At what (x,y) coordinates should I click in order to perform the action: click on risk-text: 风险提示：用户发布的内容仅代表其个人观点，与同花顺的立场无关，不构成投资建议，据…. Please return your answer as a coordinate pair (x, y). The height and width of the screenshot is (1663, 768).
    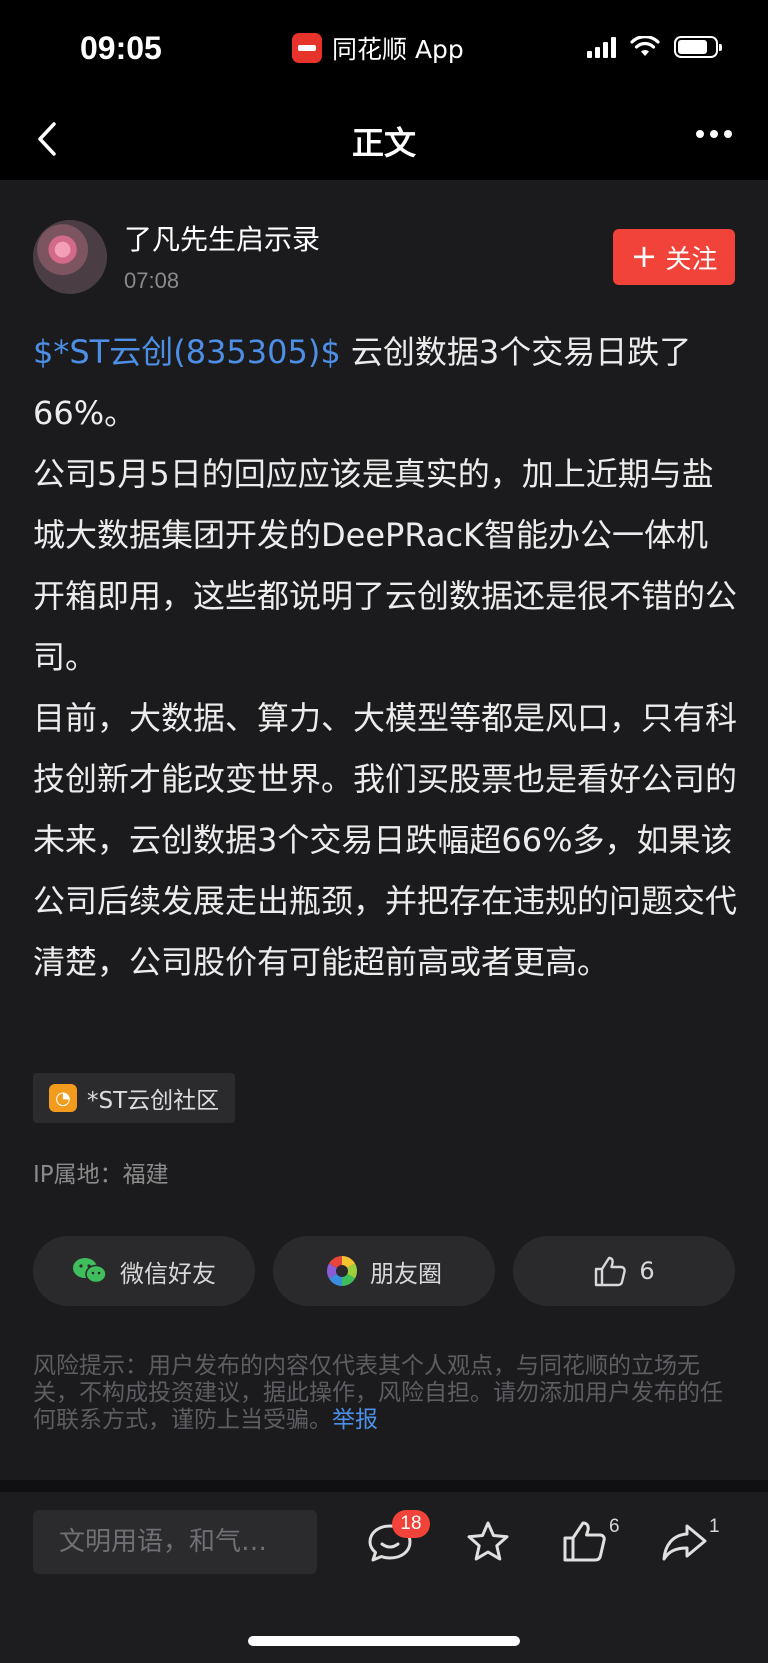
    Looking at the image, I should click on (378, 1393).